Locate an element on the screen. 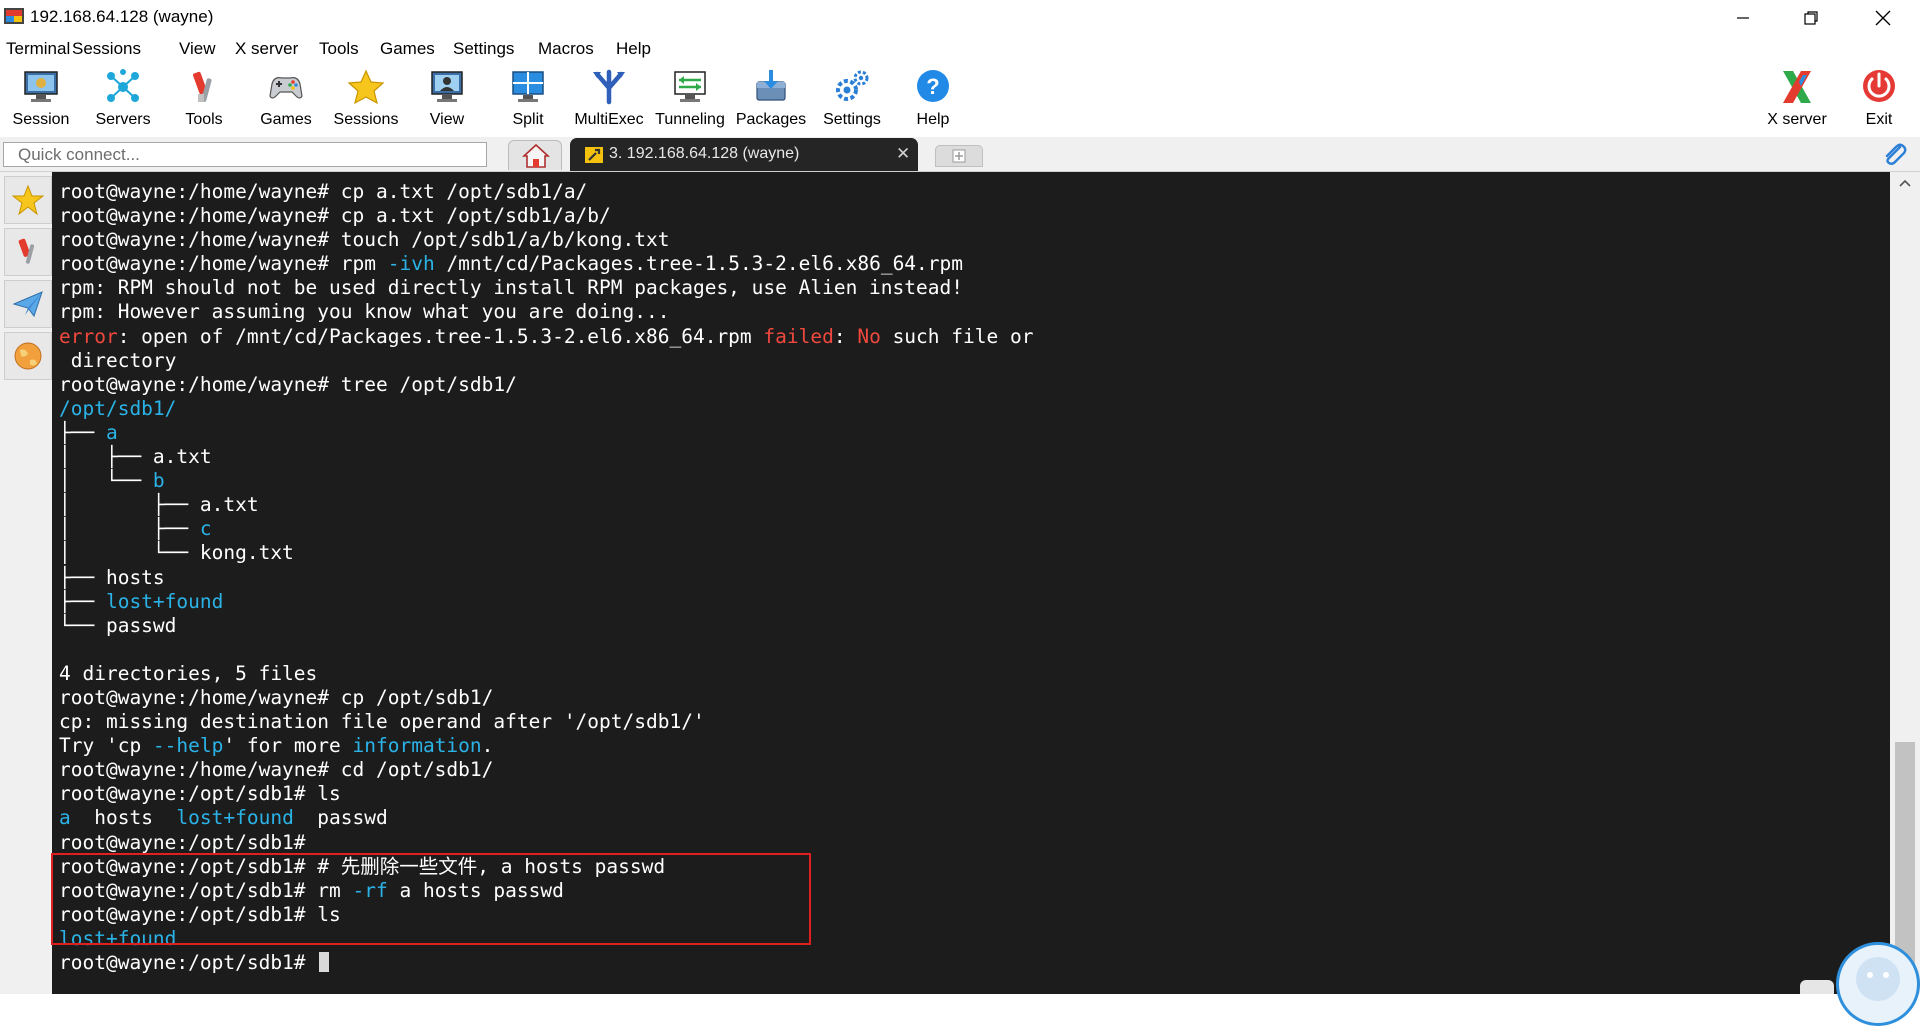  gears-settings-icon is located at coordinates (852, 85).